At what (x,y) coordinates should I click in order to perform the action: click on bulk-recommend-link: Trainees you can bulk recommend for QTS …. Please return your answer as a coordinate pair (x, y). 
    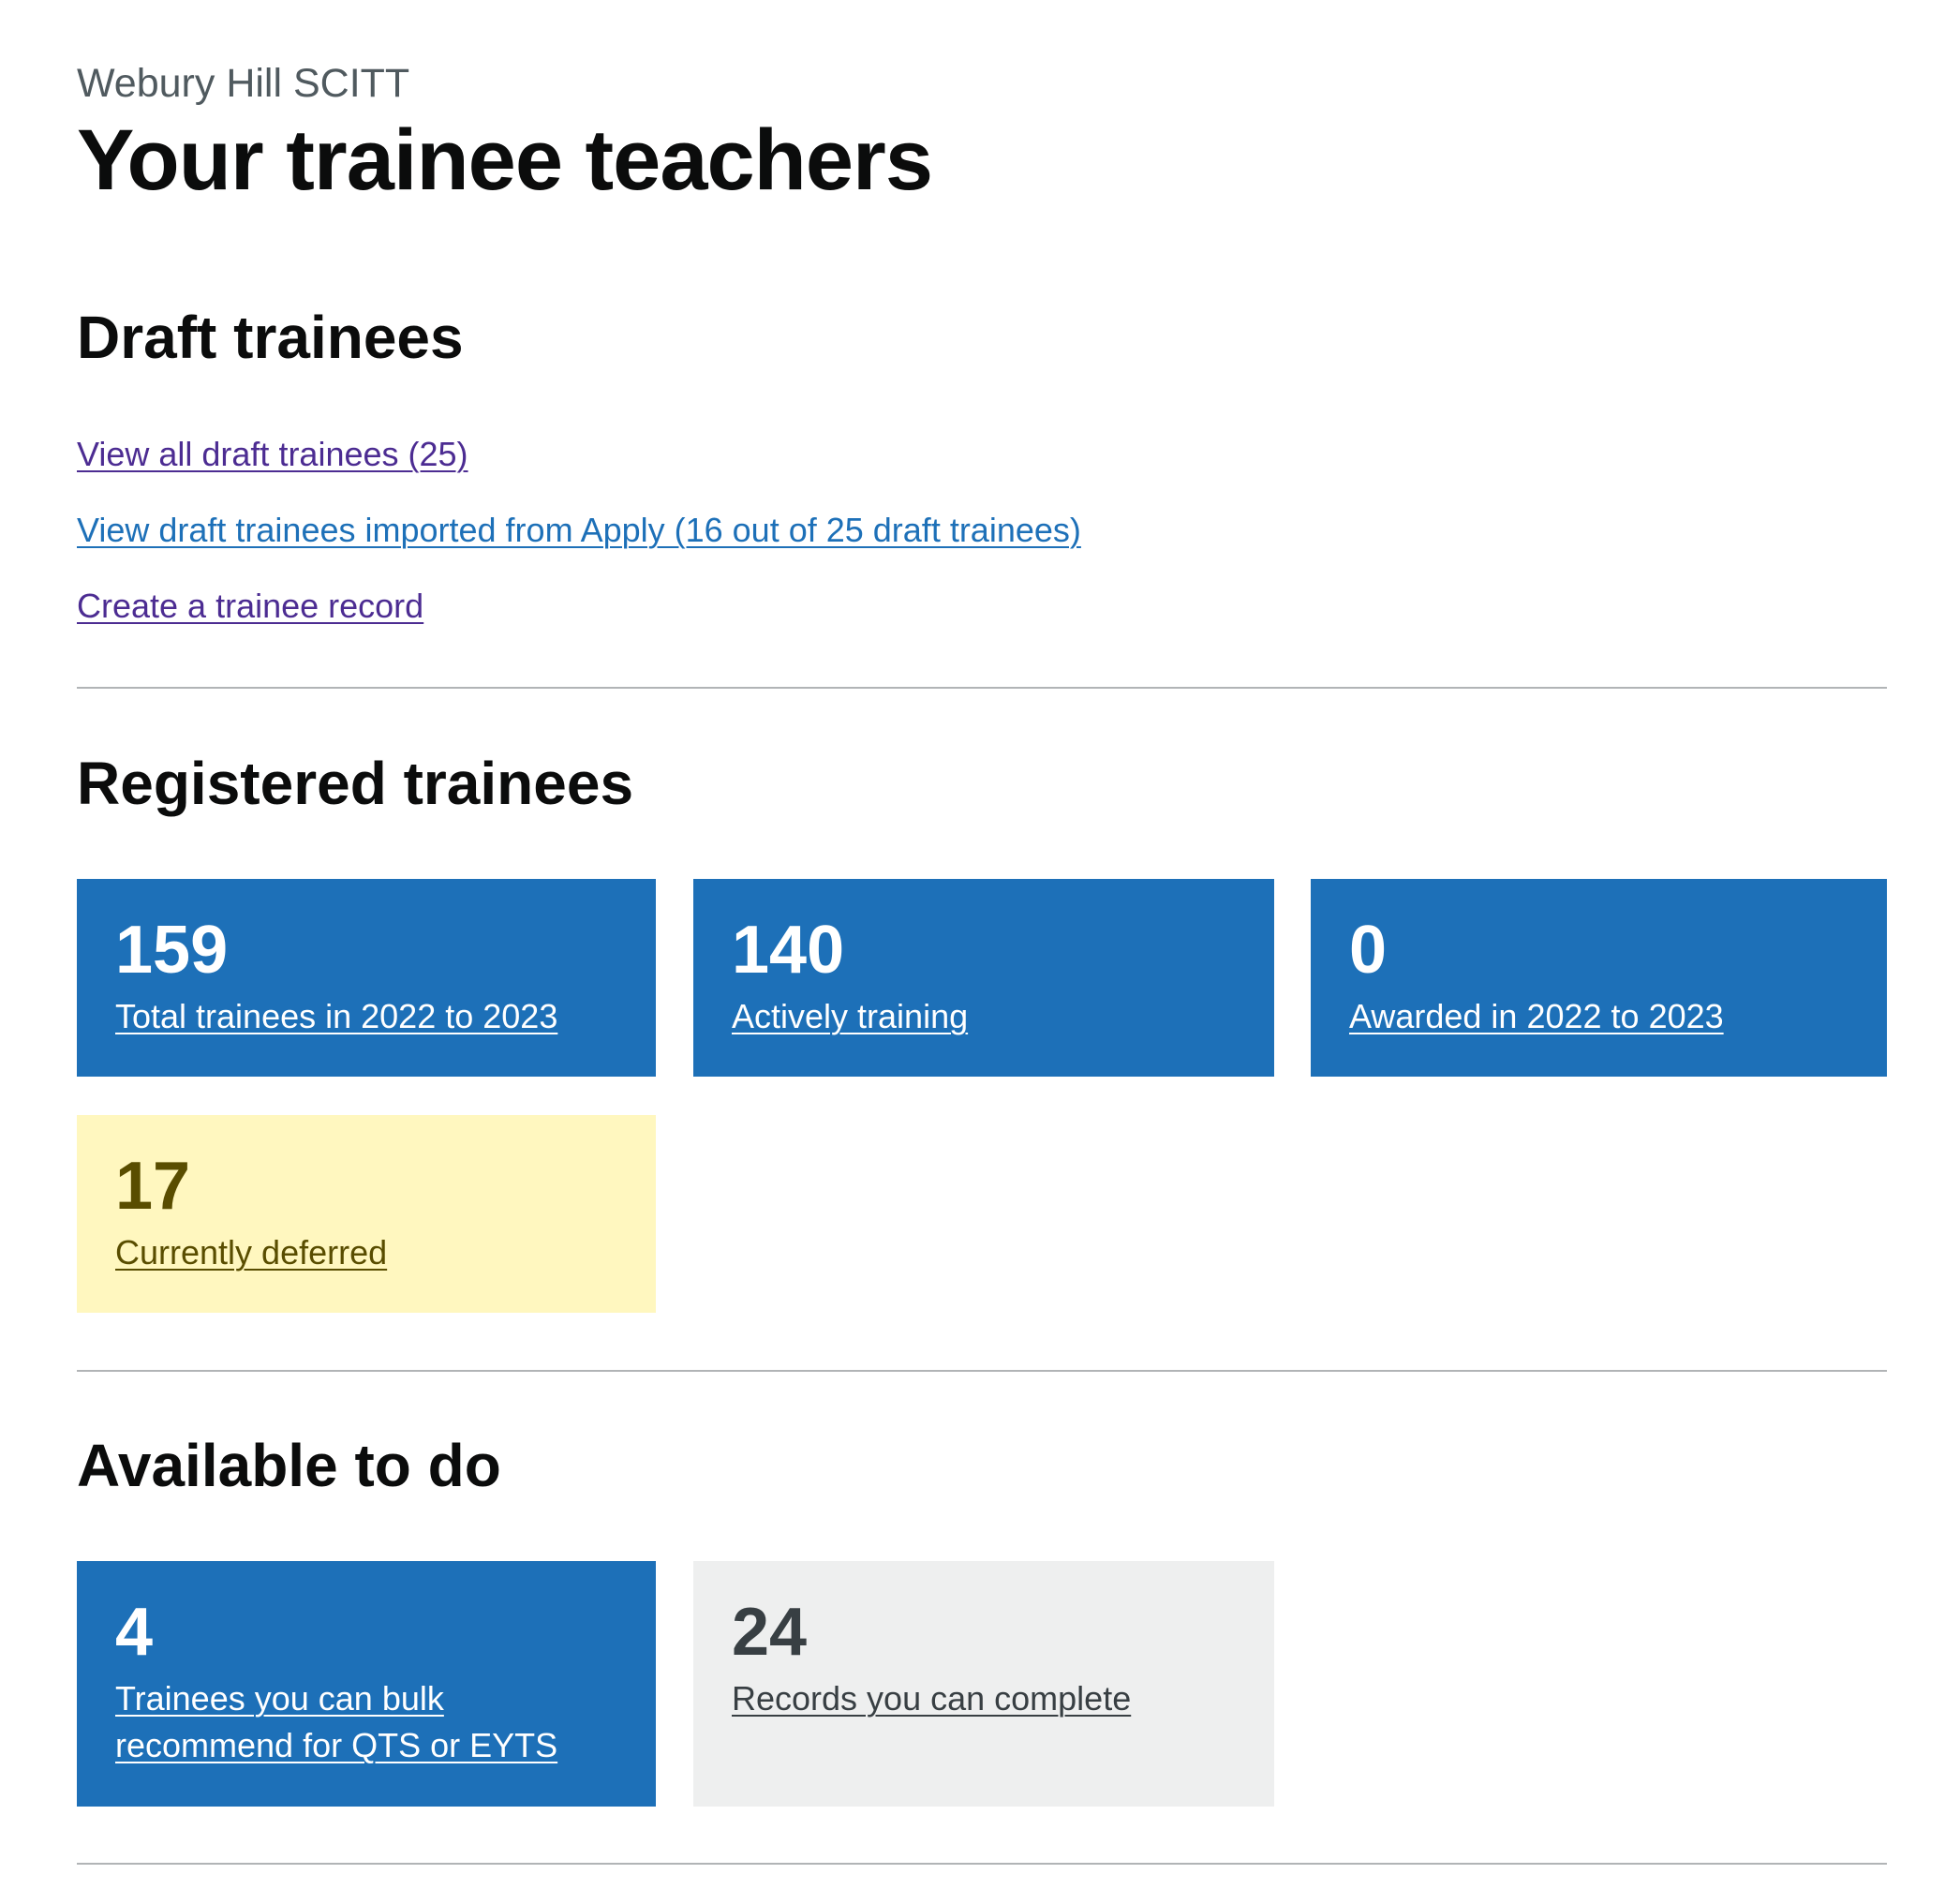
    Looking at the image, I should click on (349, 1722).